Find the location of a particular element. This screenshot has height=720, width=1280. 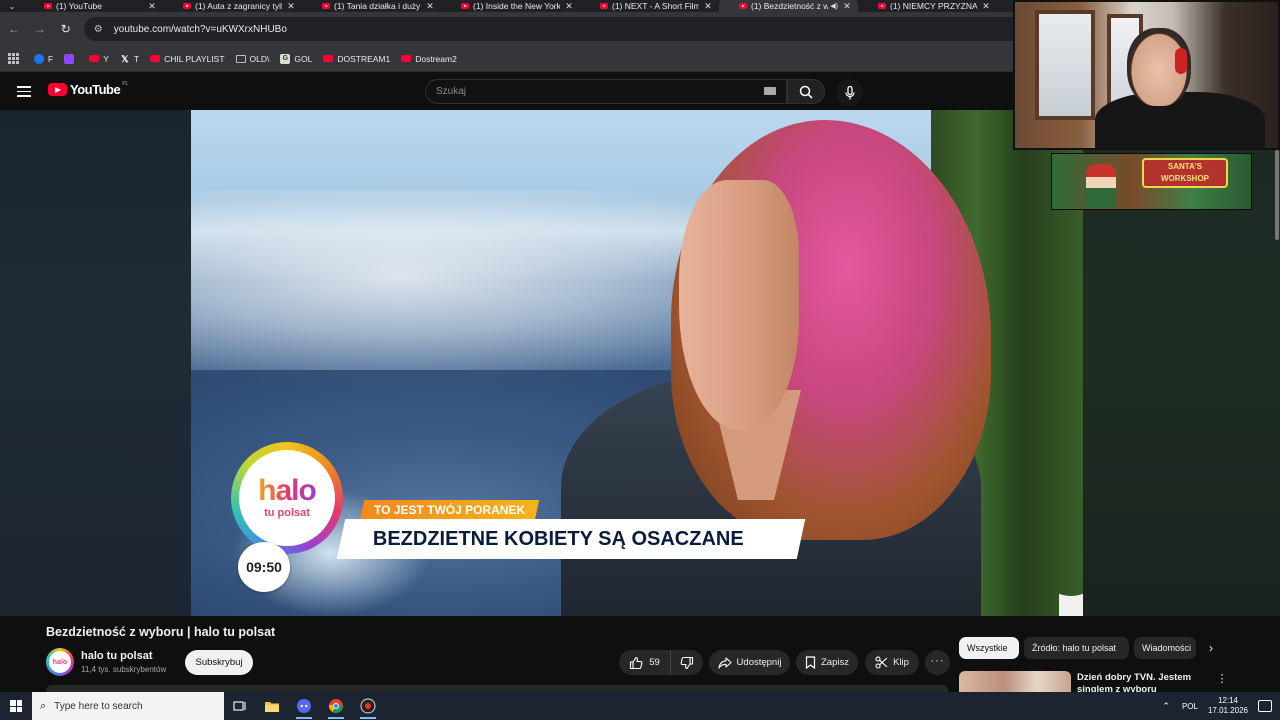

language-indicator: POL is located at coordinates (1190, 706).